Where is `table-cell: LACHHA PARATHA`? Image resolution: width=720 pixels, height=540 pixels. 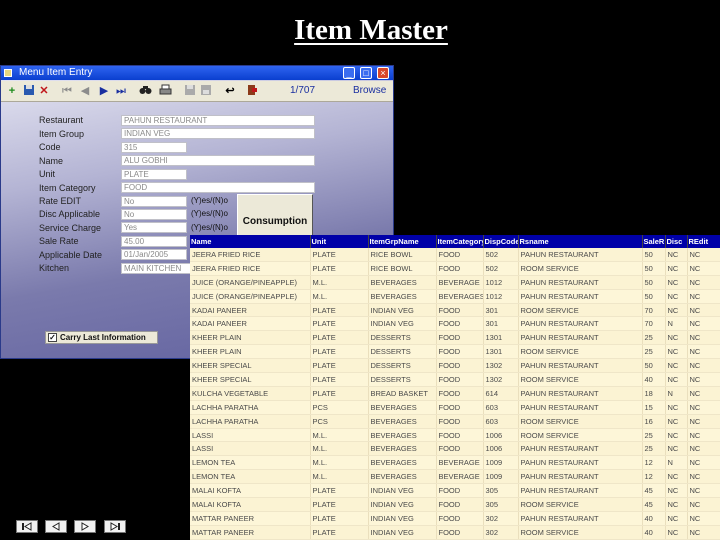
table-cell: LACHHA PARATHA is located at coordinates (250, 421).